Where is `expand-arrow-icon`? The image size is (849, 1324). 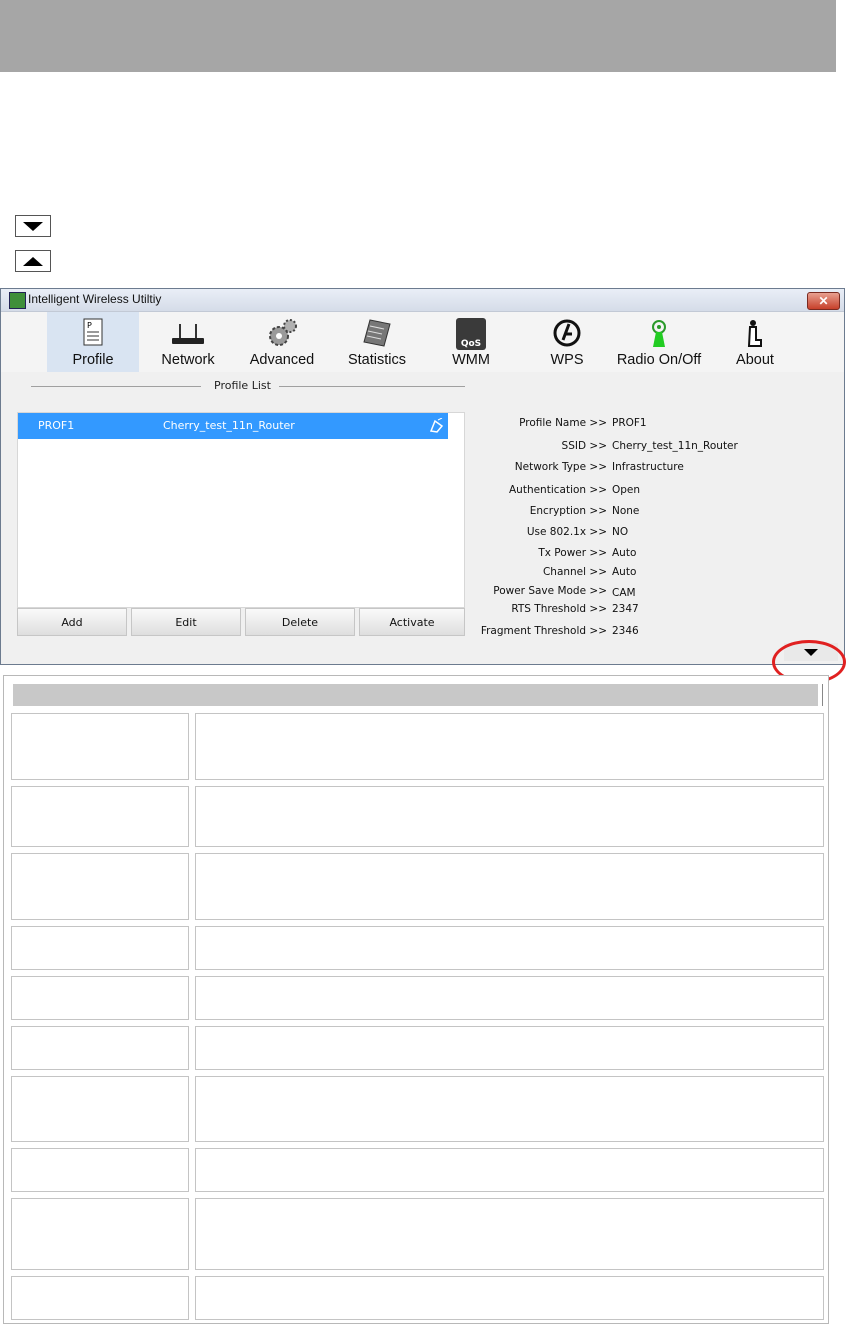 expand-arrow-icon is located at coordinates (33, 226).